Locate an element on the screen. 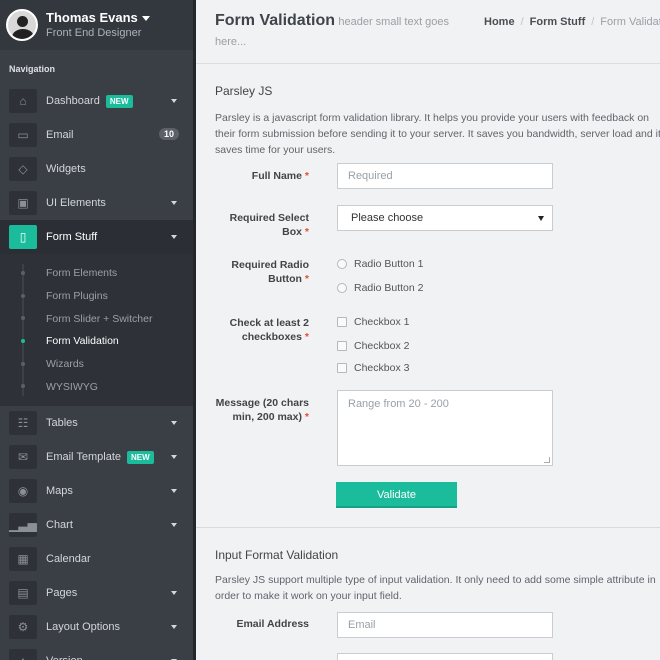  page-title: Form Validation is located at coordinates (275, 20).